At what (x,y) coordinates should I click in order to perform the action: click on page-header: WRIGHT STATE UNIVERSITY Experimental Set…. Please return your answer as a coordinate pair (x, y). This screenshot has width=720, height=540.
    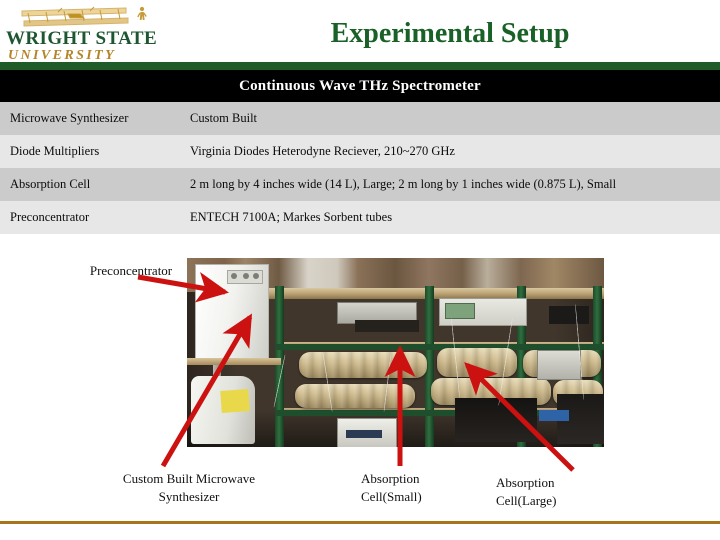
    Looking at the image, I should click on (360, 31).